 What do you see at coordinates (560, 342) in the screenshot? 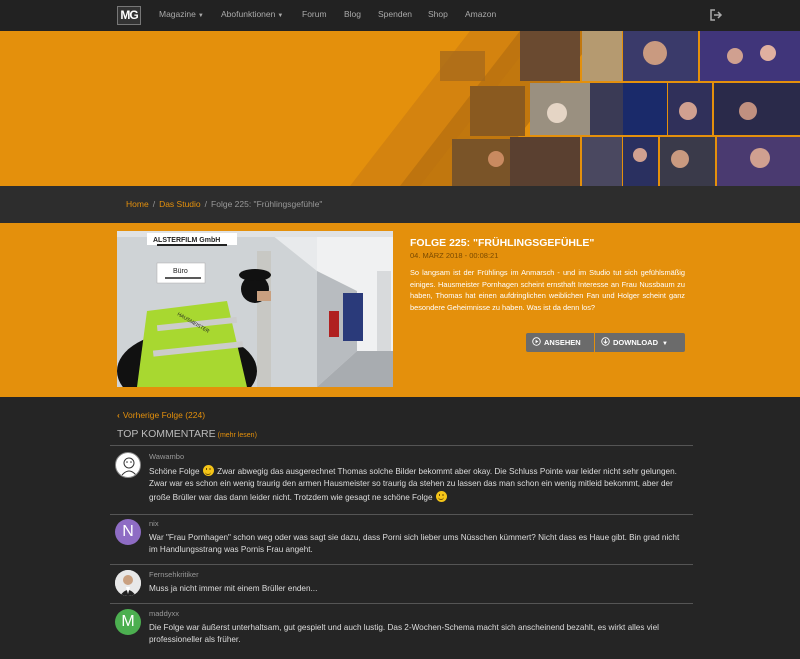
I see `watch-button: ANSEHEN` at bounding box center [560, 342].